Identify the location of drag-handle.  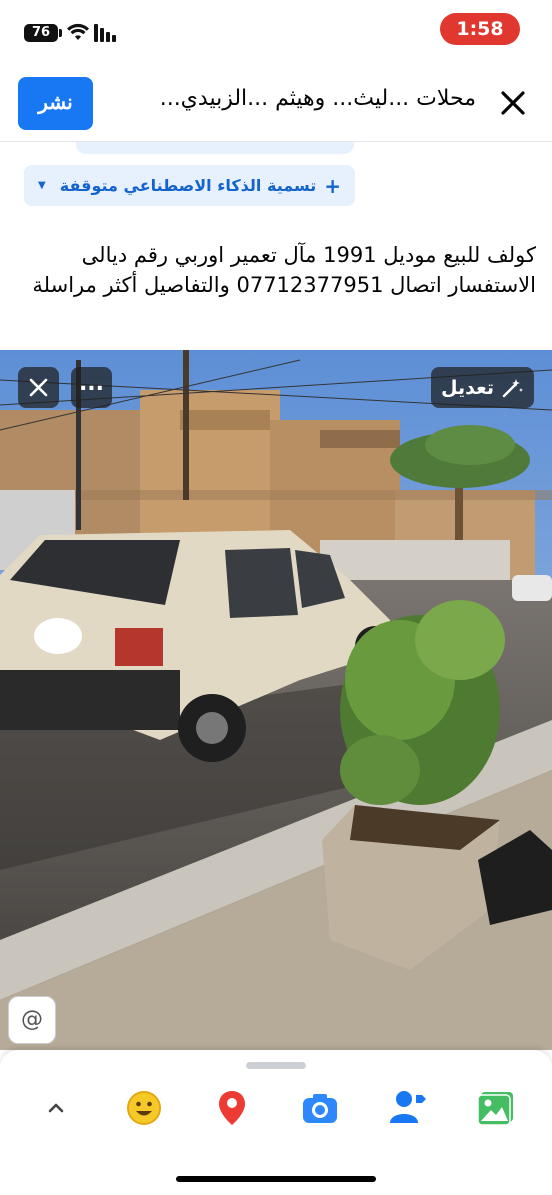
(276, 1065).